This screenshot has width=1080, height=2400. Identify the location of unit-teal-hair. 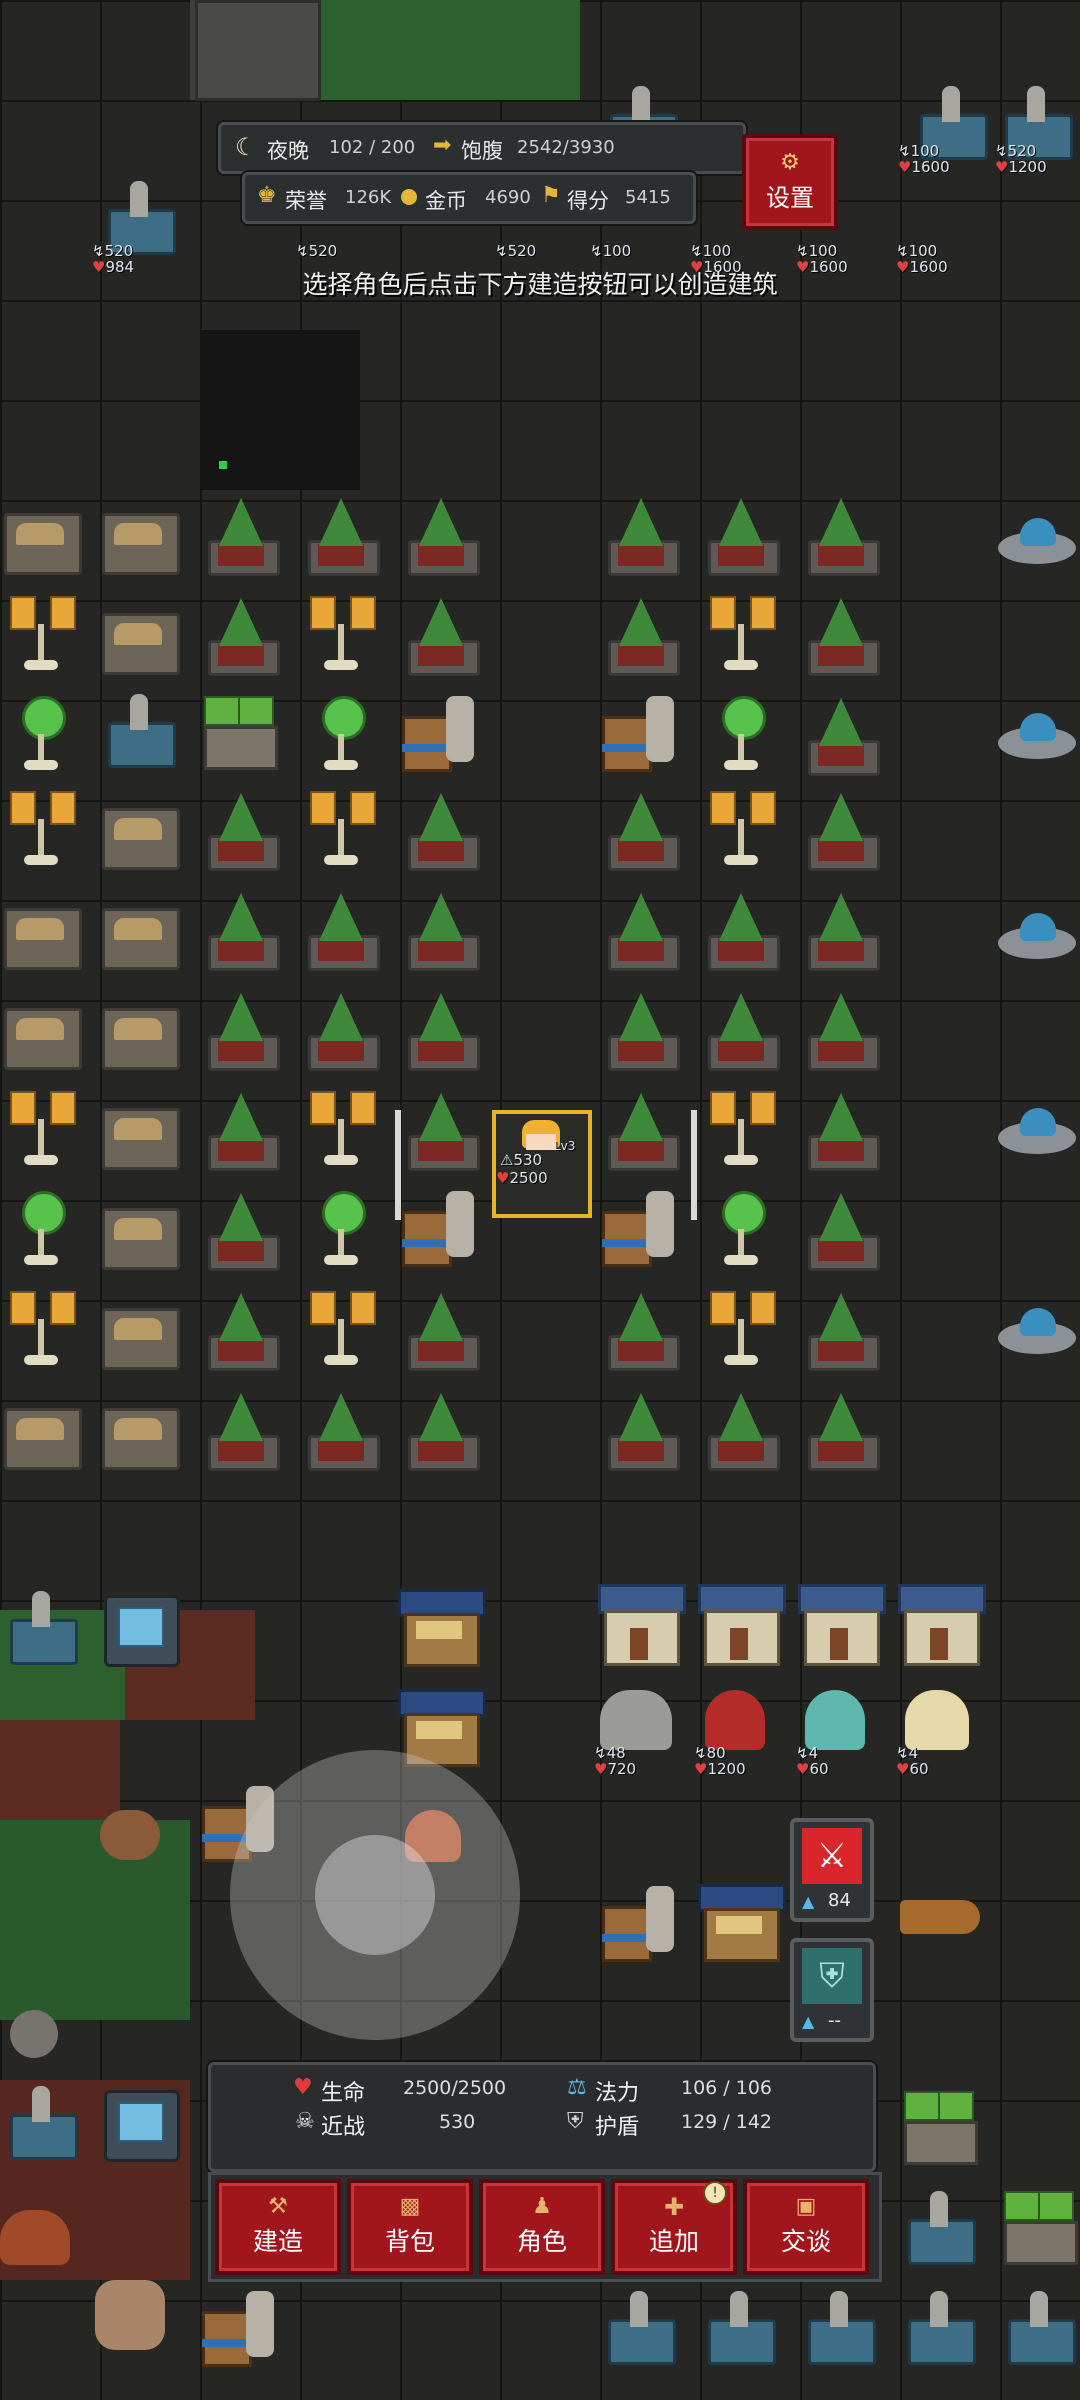
(835, 1720).